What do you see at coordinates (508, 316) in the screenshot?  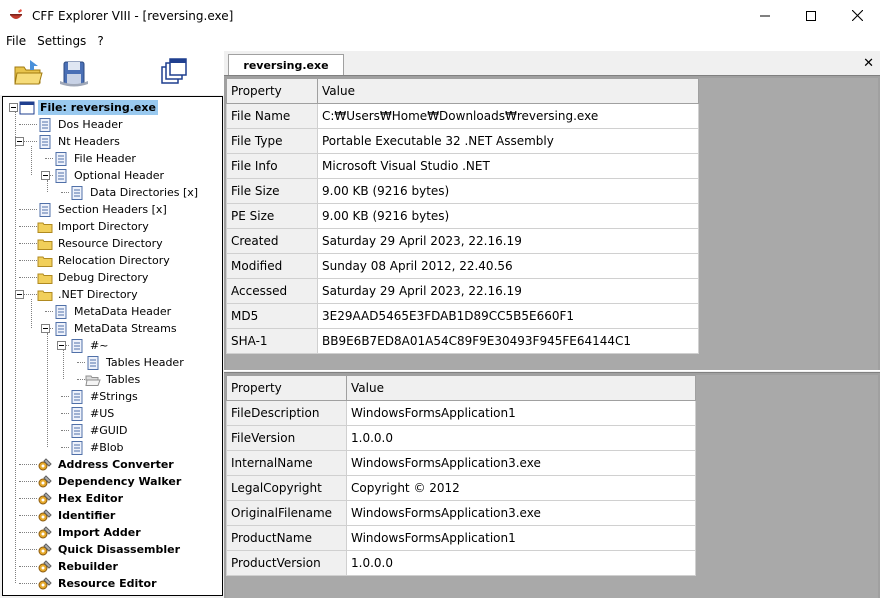 I see `value-cell: 3E29AAD5465E3FDAB1D89CC5B5E660F1` at bounding box center [508, 316].